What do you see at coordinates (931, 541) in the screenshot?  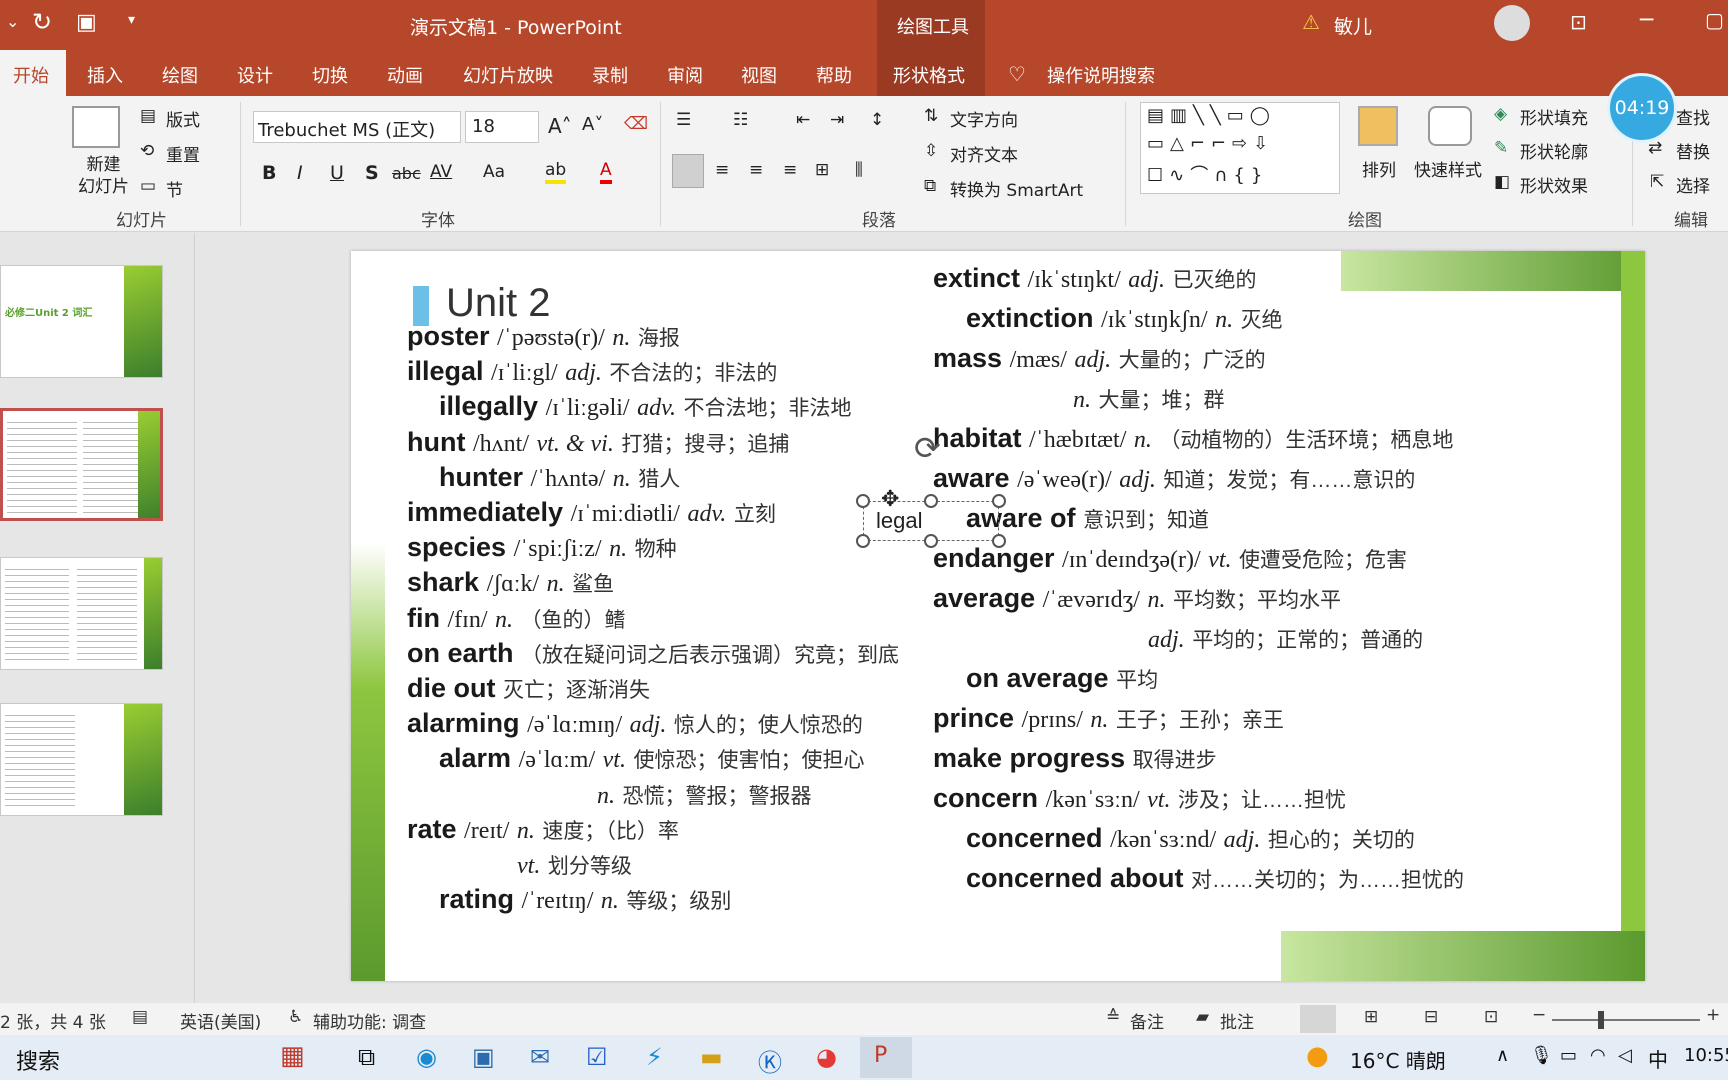 I see `resize-handle-b` at bounding box center [931, 541].